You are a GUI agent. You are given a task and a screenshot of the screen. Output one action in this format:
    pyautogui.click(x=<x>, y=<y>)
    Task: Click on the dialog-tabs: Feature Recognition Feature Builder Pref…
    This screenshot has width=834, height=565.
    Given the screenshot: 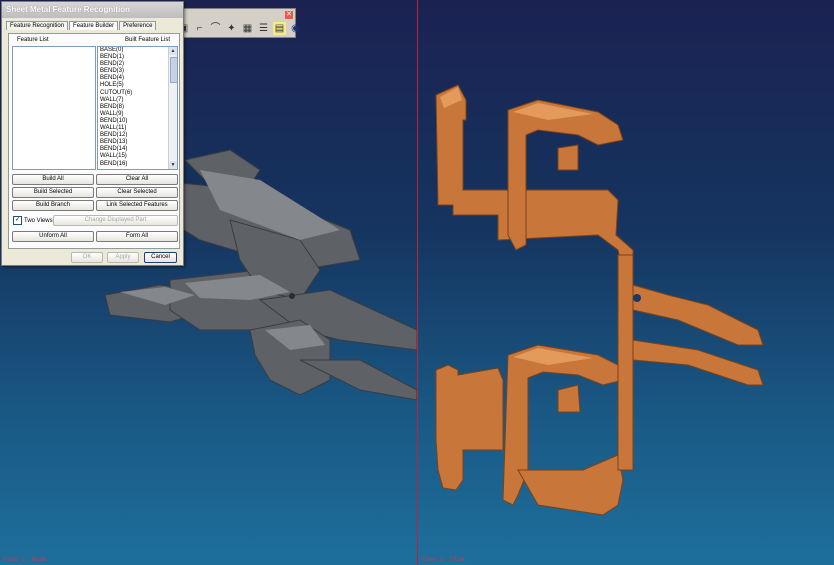 What is the action you would take?
    pyautogui.click(x=94, y=25)
    